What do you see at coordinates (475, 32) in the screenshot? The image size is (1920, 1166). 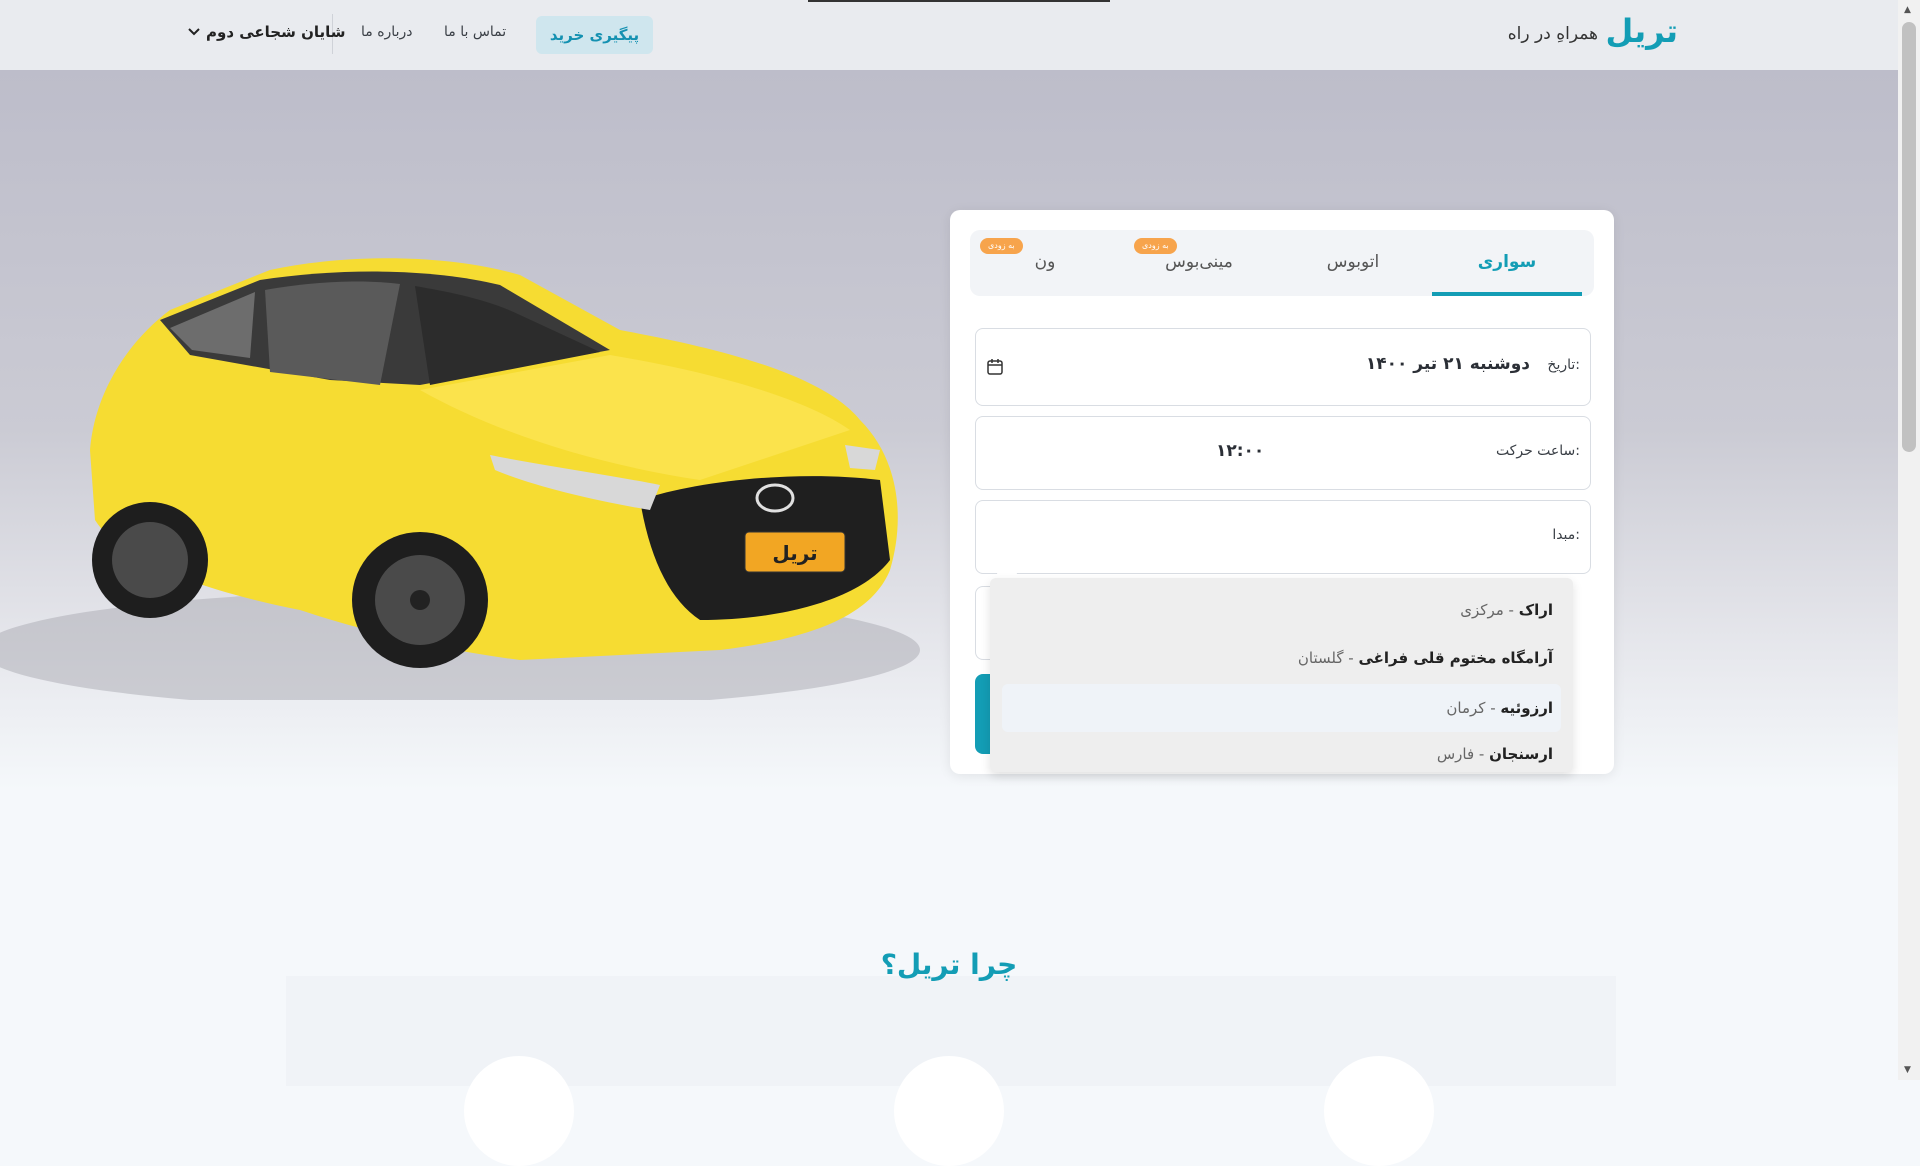 I see `nav-contact-link: تماس با ما` at bounding box center [475, 32].